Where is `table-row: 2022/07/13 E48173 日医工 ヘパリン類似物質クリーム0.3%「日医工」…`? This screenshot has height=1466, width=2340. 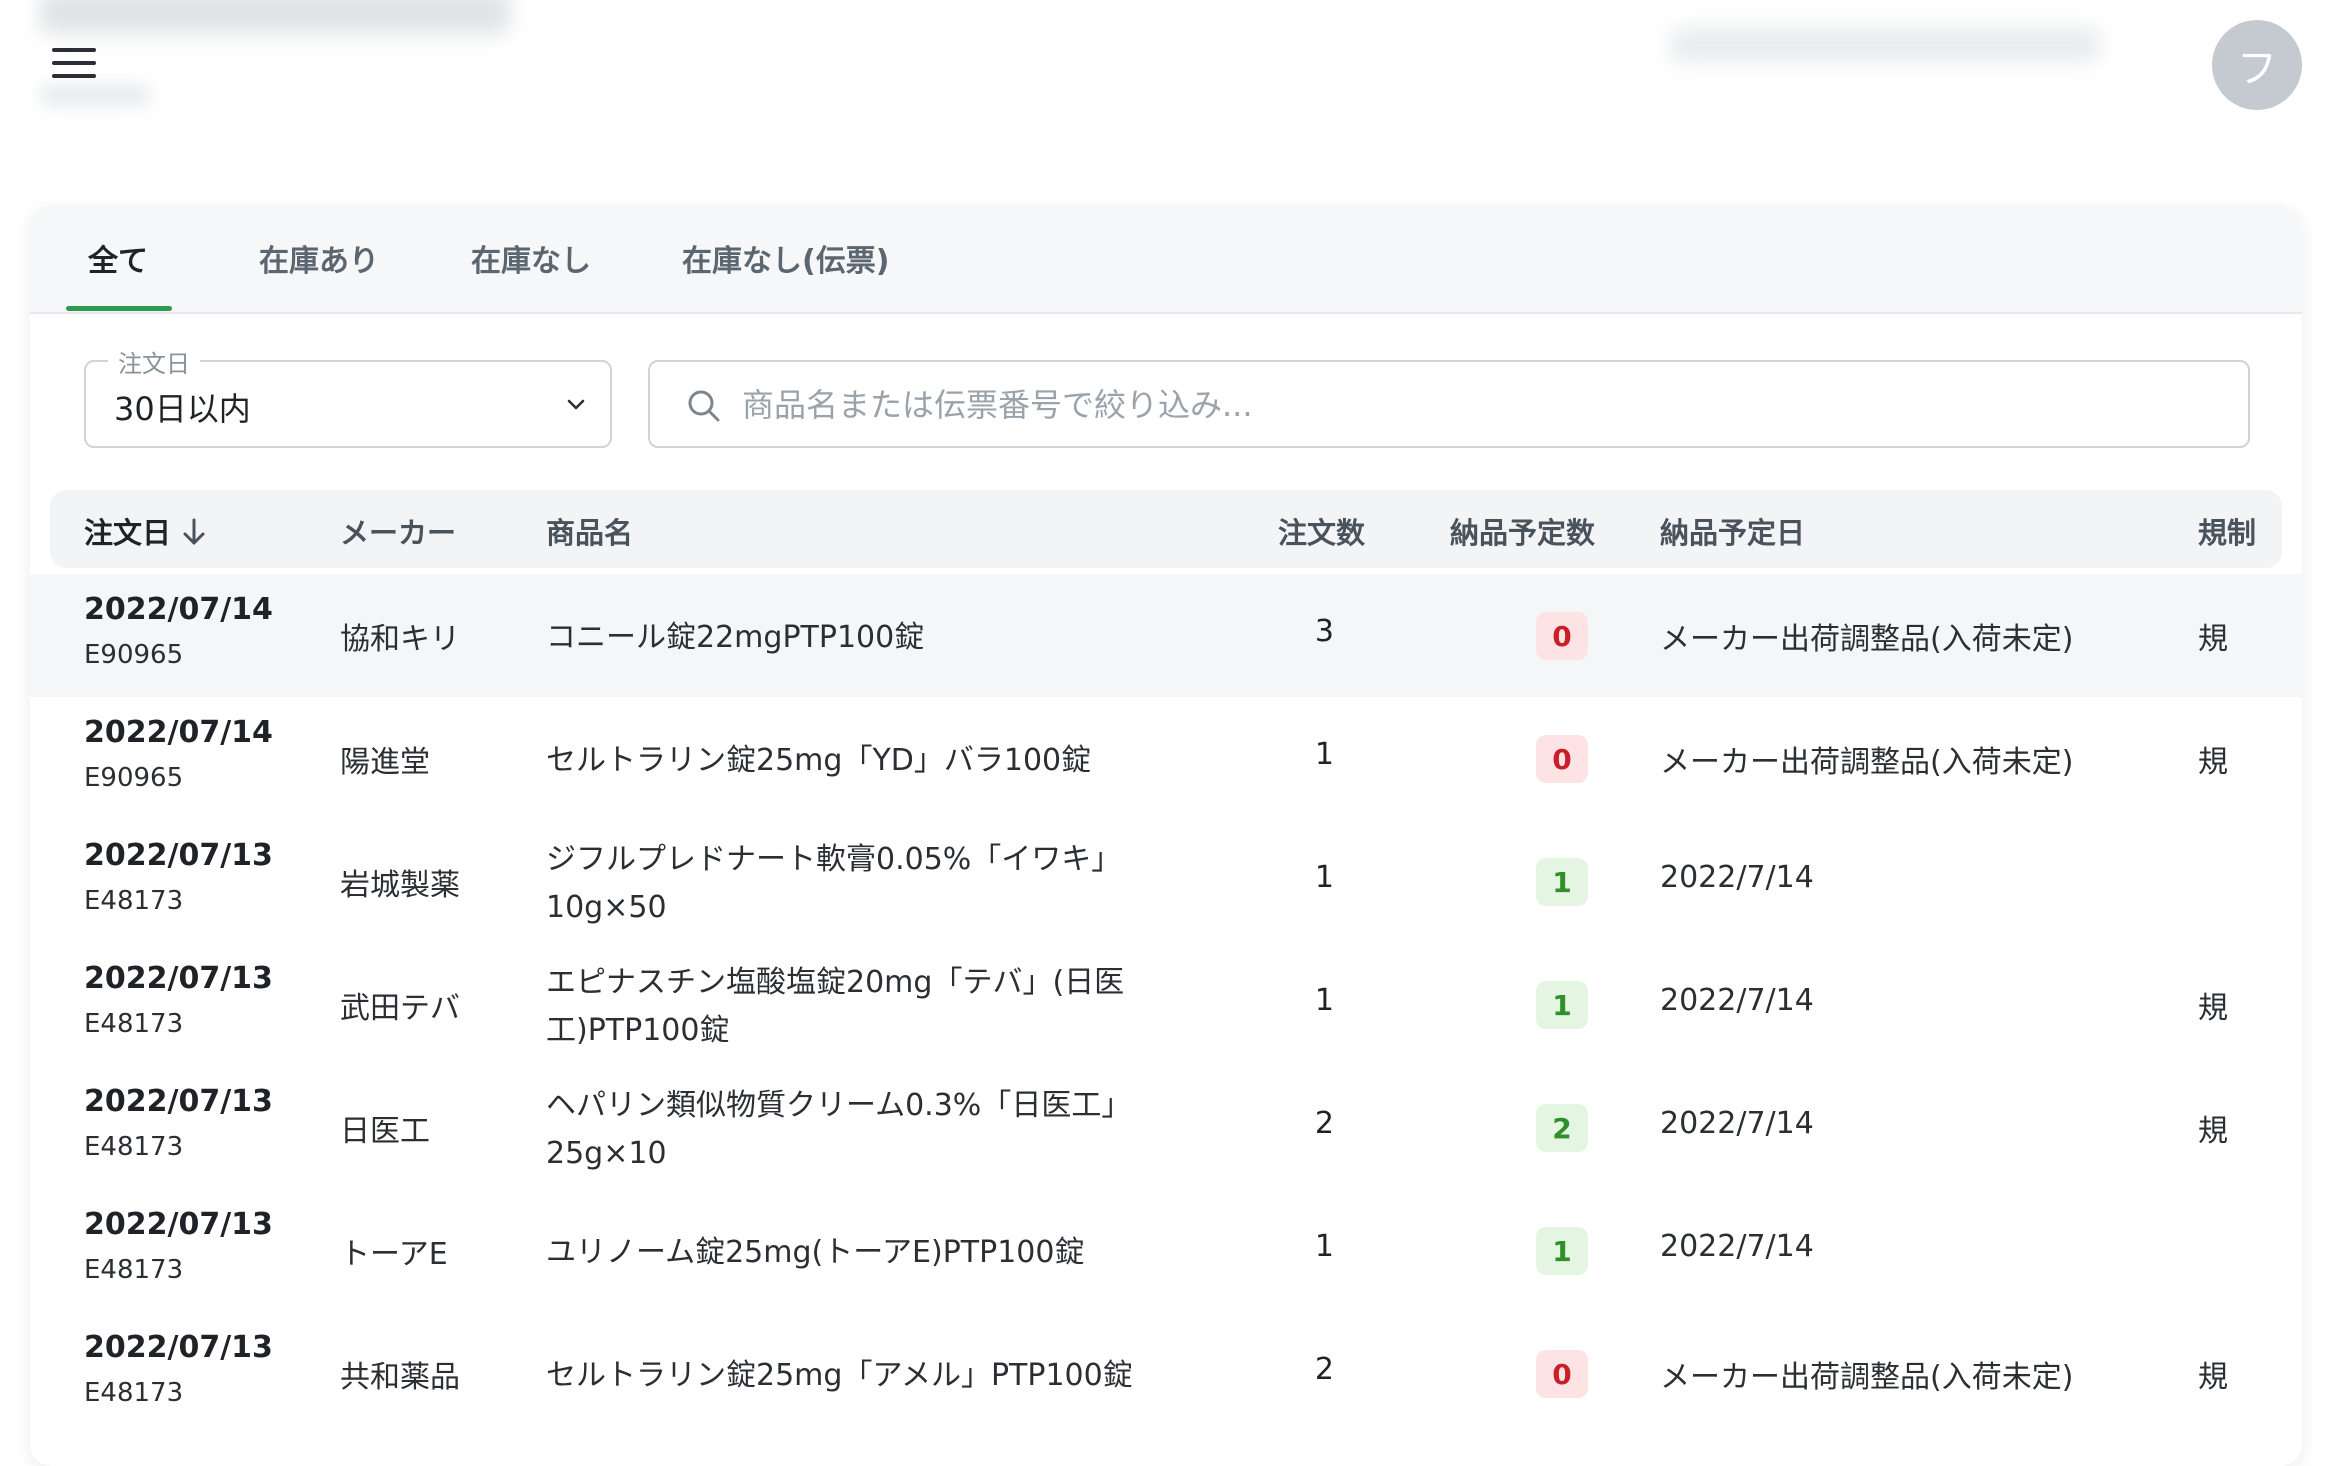 table-row: 2022/07/13 E48173 日医工 ヘパリン類似物質クリーム0.3%「日医工」… is located at coordinates (1166, 1127).